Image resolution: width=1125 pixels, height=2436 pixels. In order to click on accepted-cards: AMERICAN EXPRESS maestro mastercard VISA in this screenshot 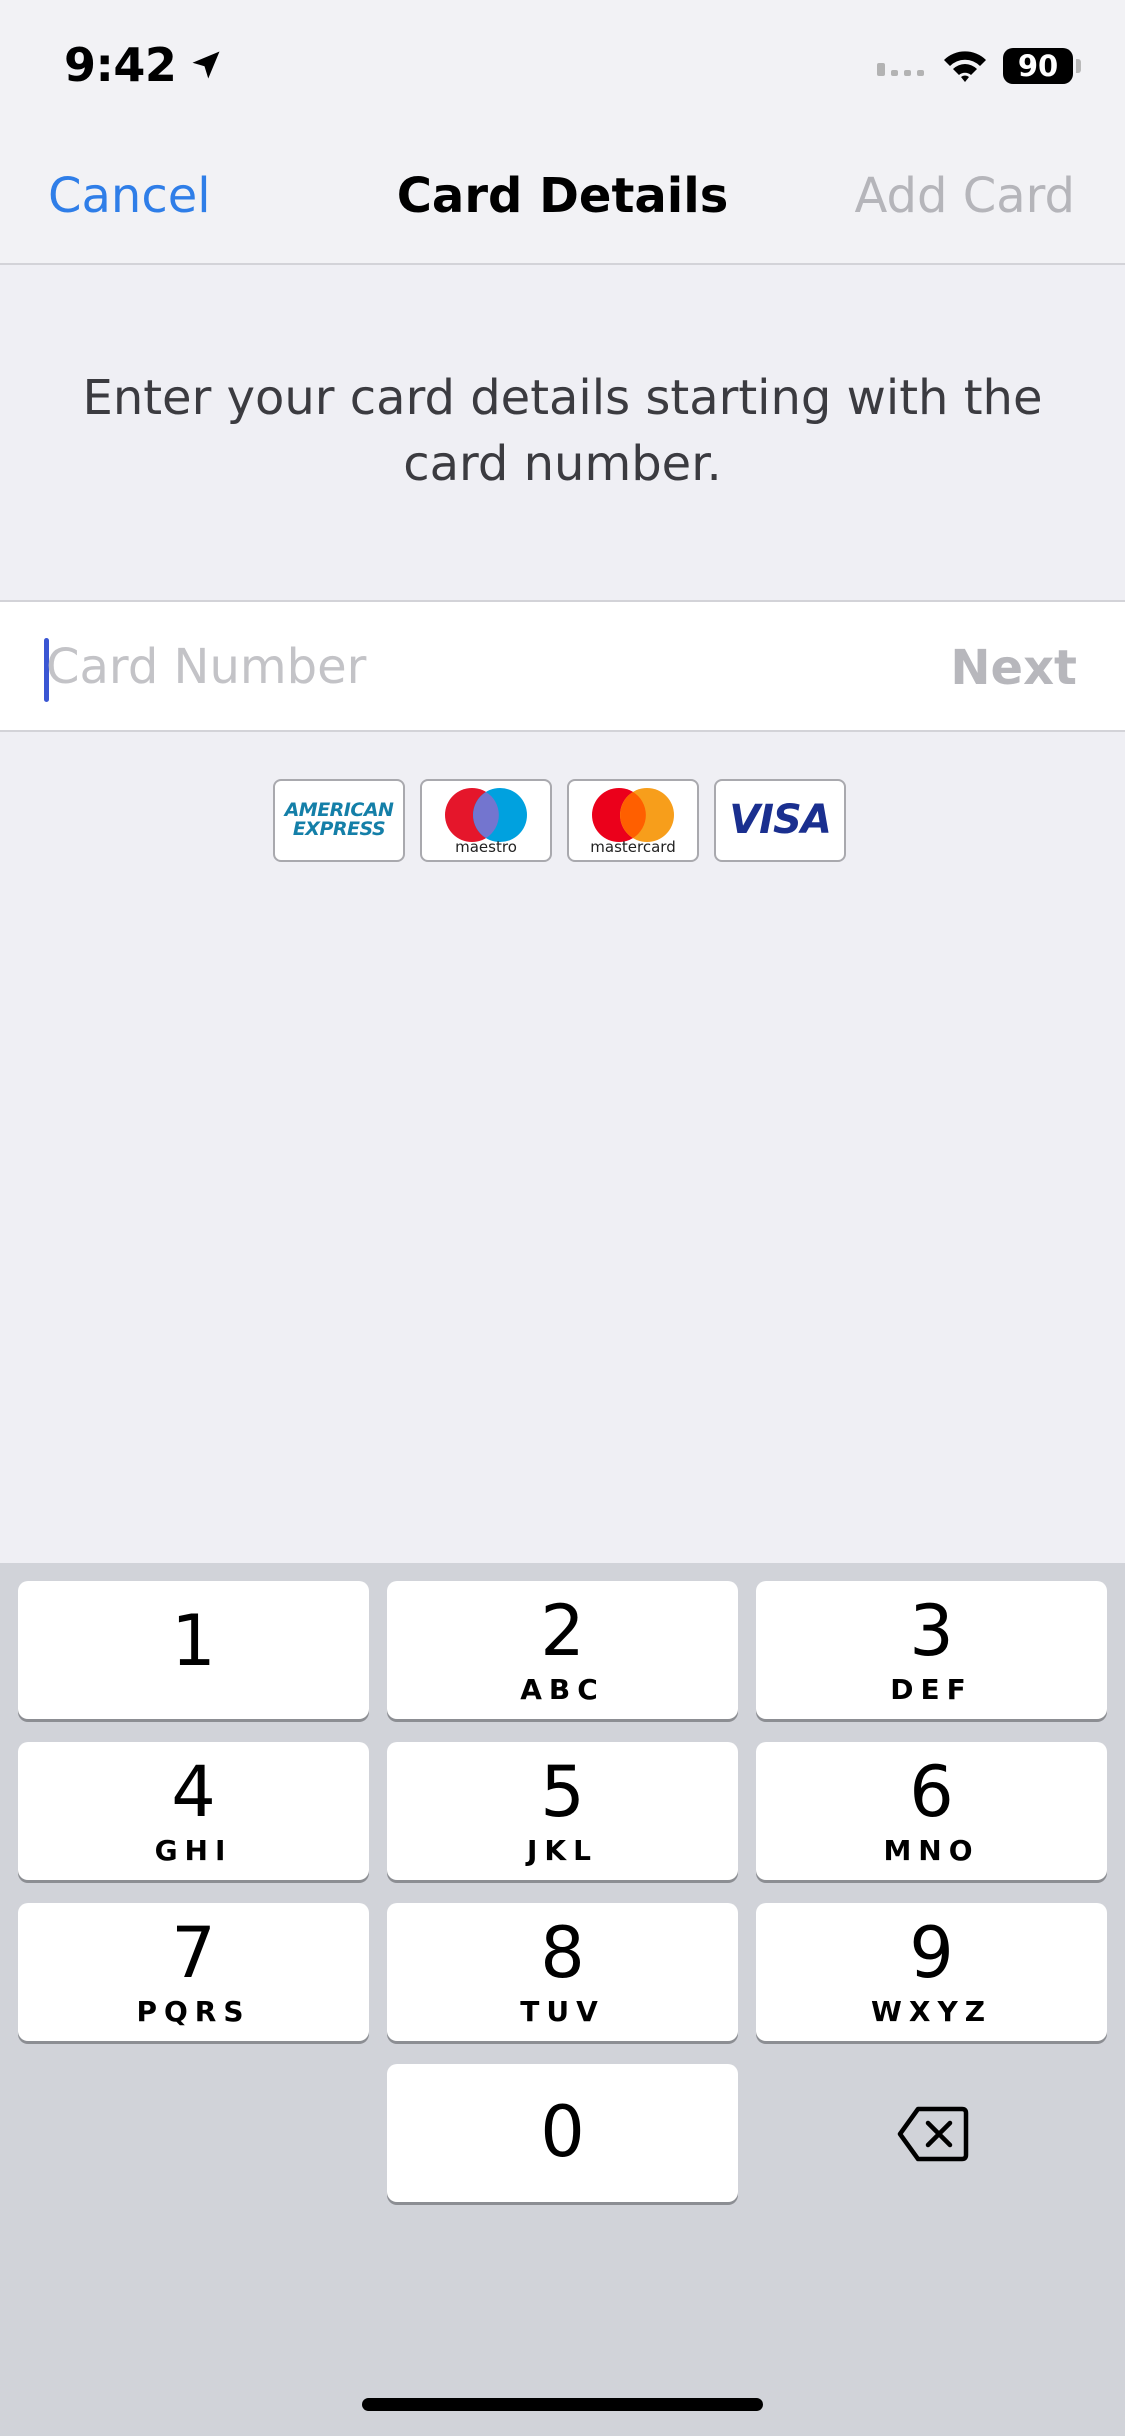, I will do `click(559, 820)`.